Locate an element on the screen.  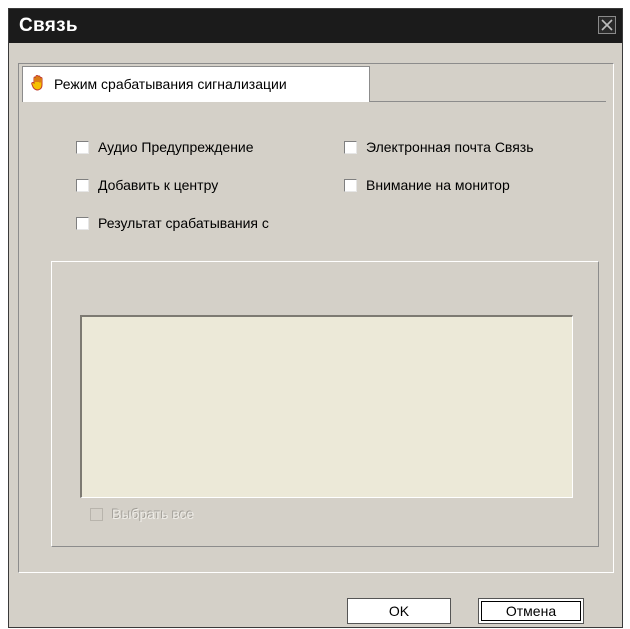
add-to-center-checkbox: Добавить к центру is located at coordinates (147, 185).